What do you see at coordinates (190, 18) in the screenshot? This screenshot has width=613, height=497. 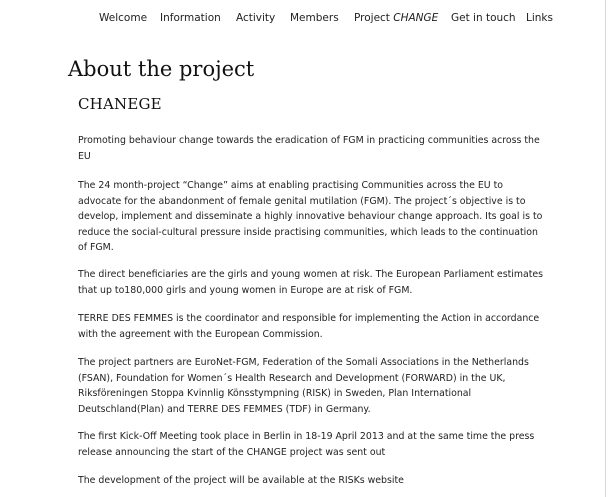 I see `nav-item-information: Information` at bounding box center [190, 18].